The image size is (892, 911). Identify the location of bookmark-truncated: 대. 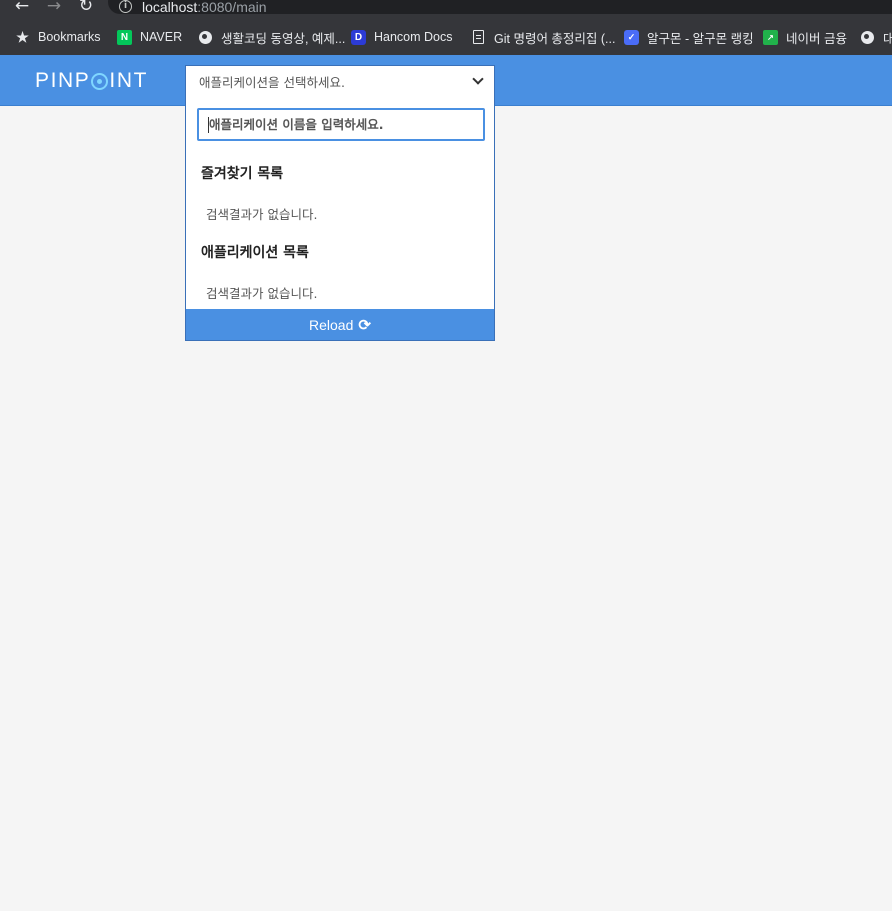
(876, 37).